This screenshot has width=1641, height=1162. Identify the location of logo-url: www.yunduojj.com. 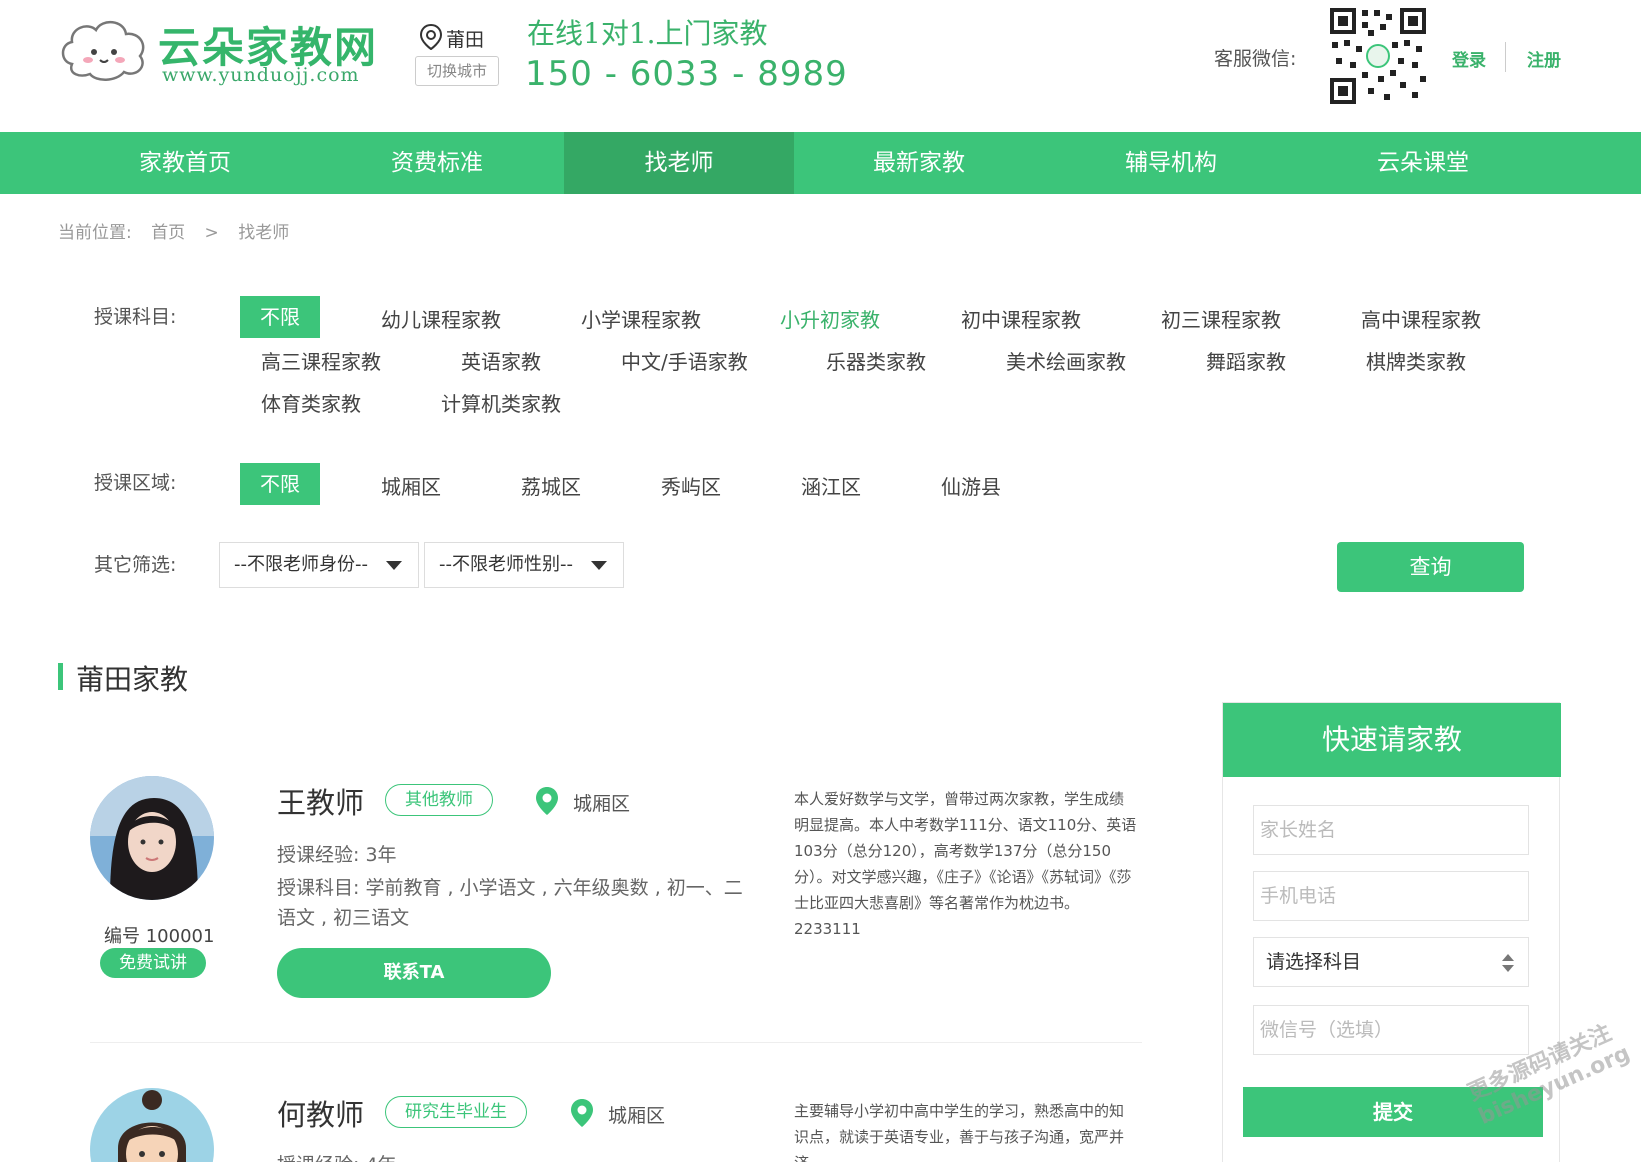
(261, 75).